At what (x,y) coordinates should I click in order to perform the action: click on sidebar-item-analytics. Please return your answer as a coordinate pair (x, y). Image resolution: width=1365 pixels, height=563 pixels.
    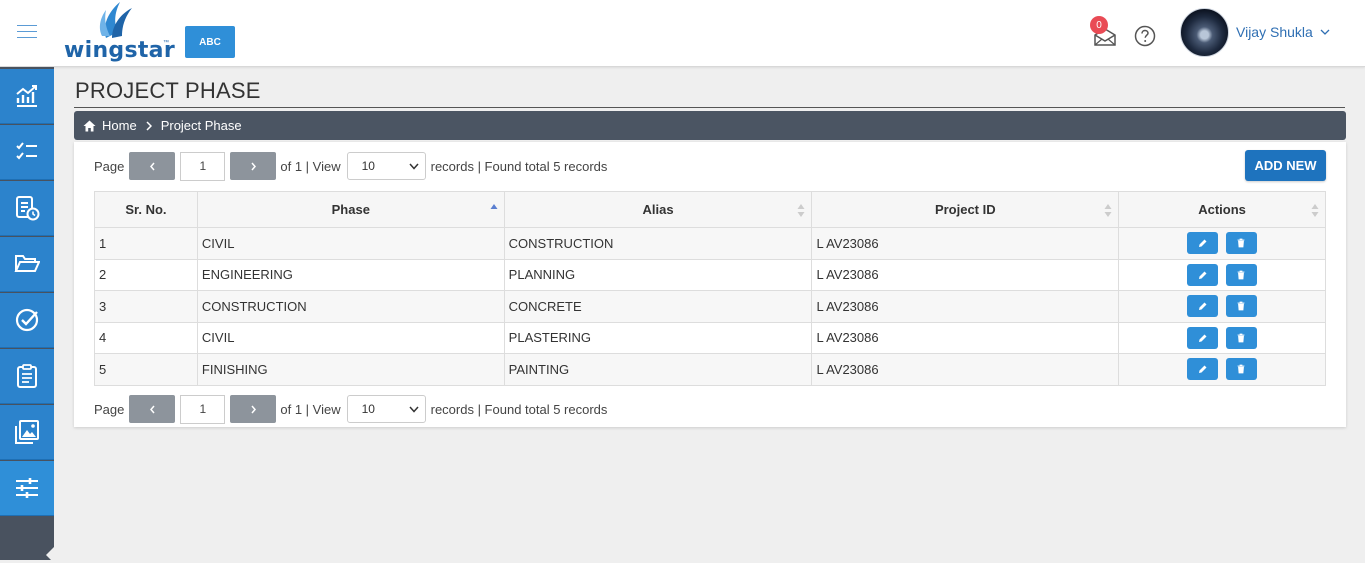
    Looking at the image, I should click on (27, 96).